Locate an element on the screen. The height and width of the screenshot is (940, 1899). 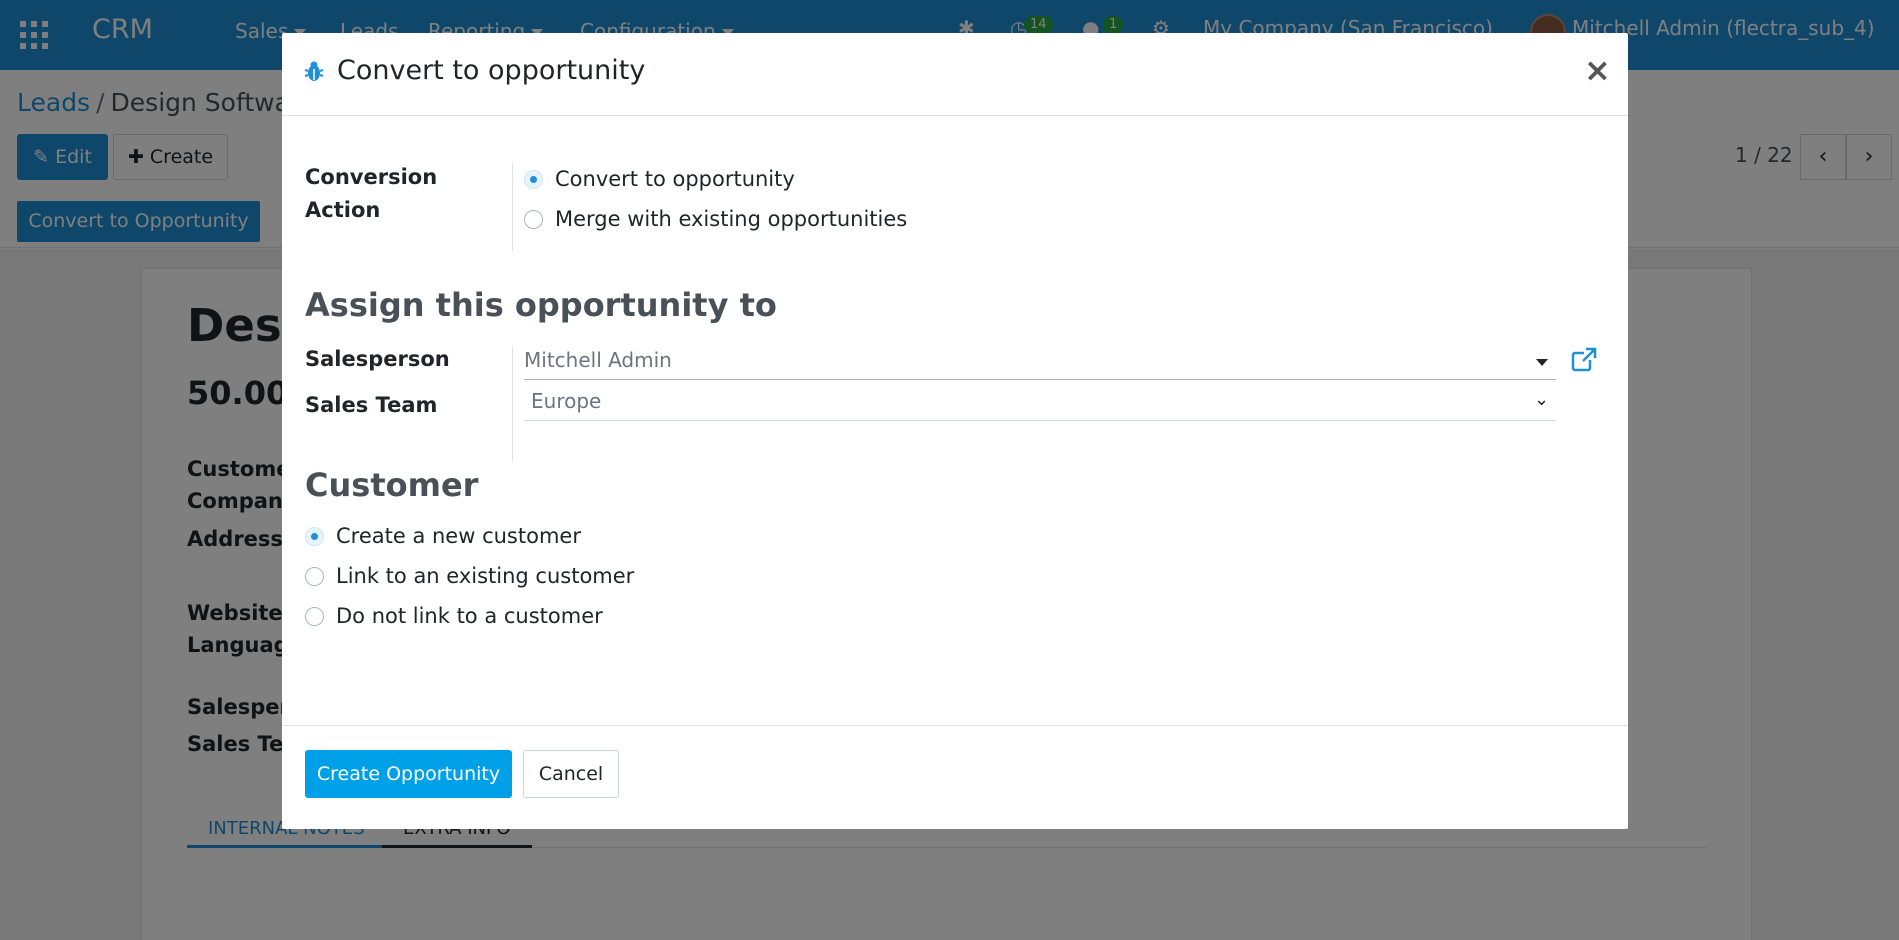
dialog-footer: Create Opportunity Cancel is located at coordinates (955, 777).